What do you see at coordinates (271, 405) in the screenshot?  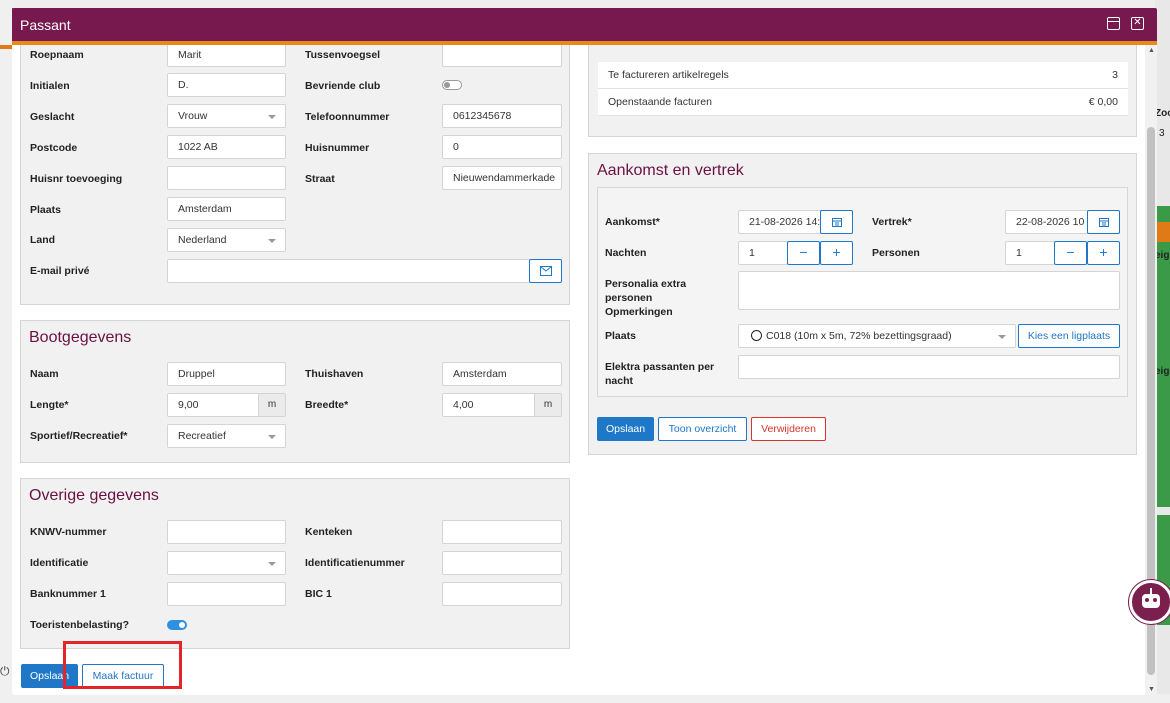 I see `unit-addon: m` at bounding box center [271, 405].